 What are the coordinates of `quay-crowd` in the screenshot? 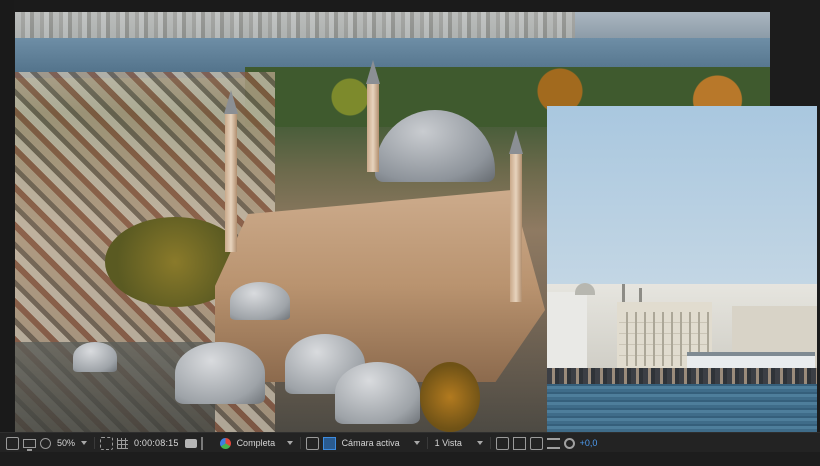 It's located at (682, 376).